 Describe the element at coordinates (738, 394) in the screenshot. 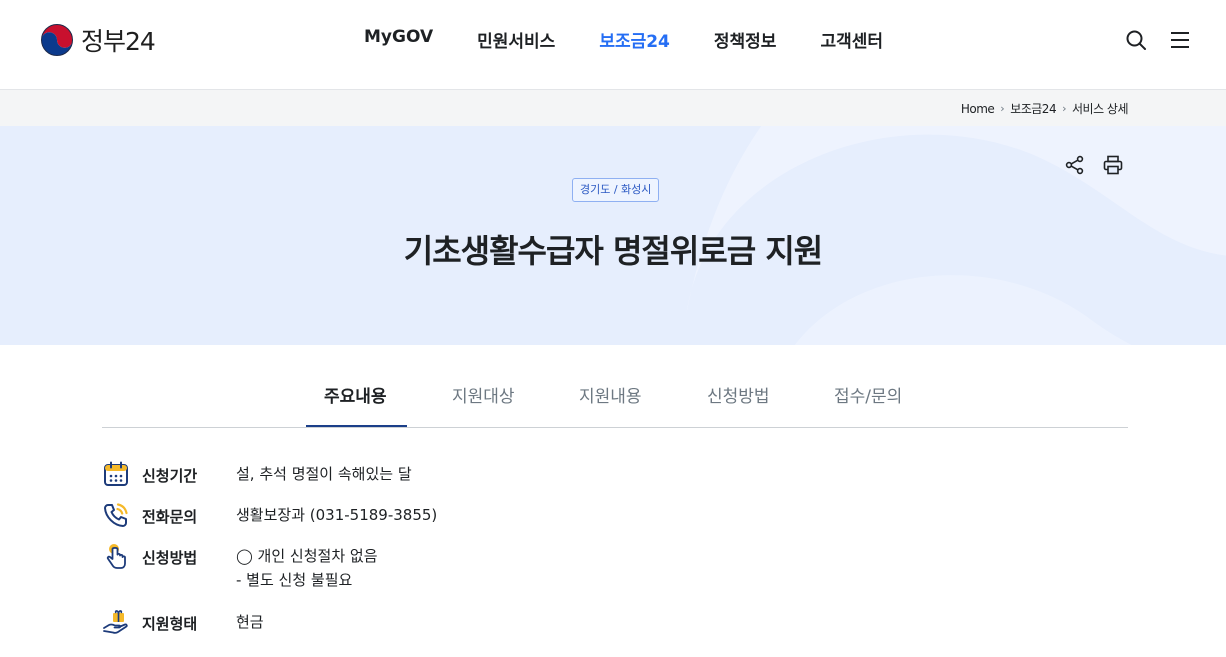

I see `tab-application-method: 신청방법` at that location.